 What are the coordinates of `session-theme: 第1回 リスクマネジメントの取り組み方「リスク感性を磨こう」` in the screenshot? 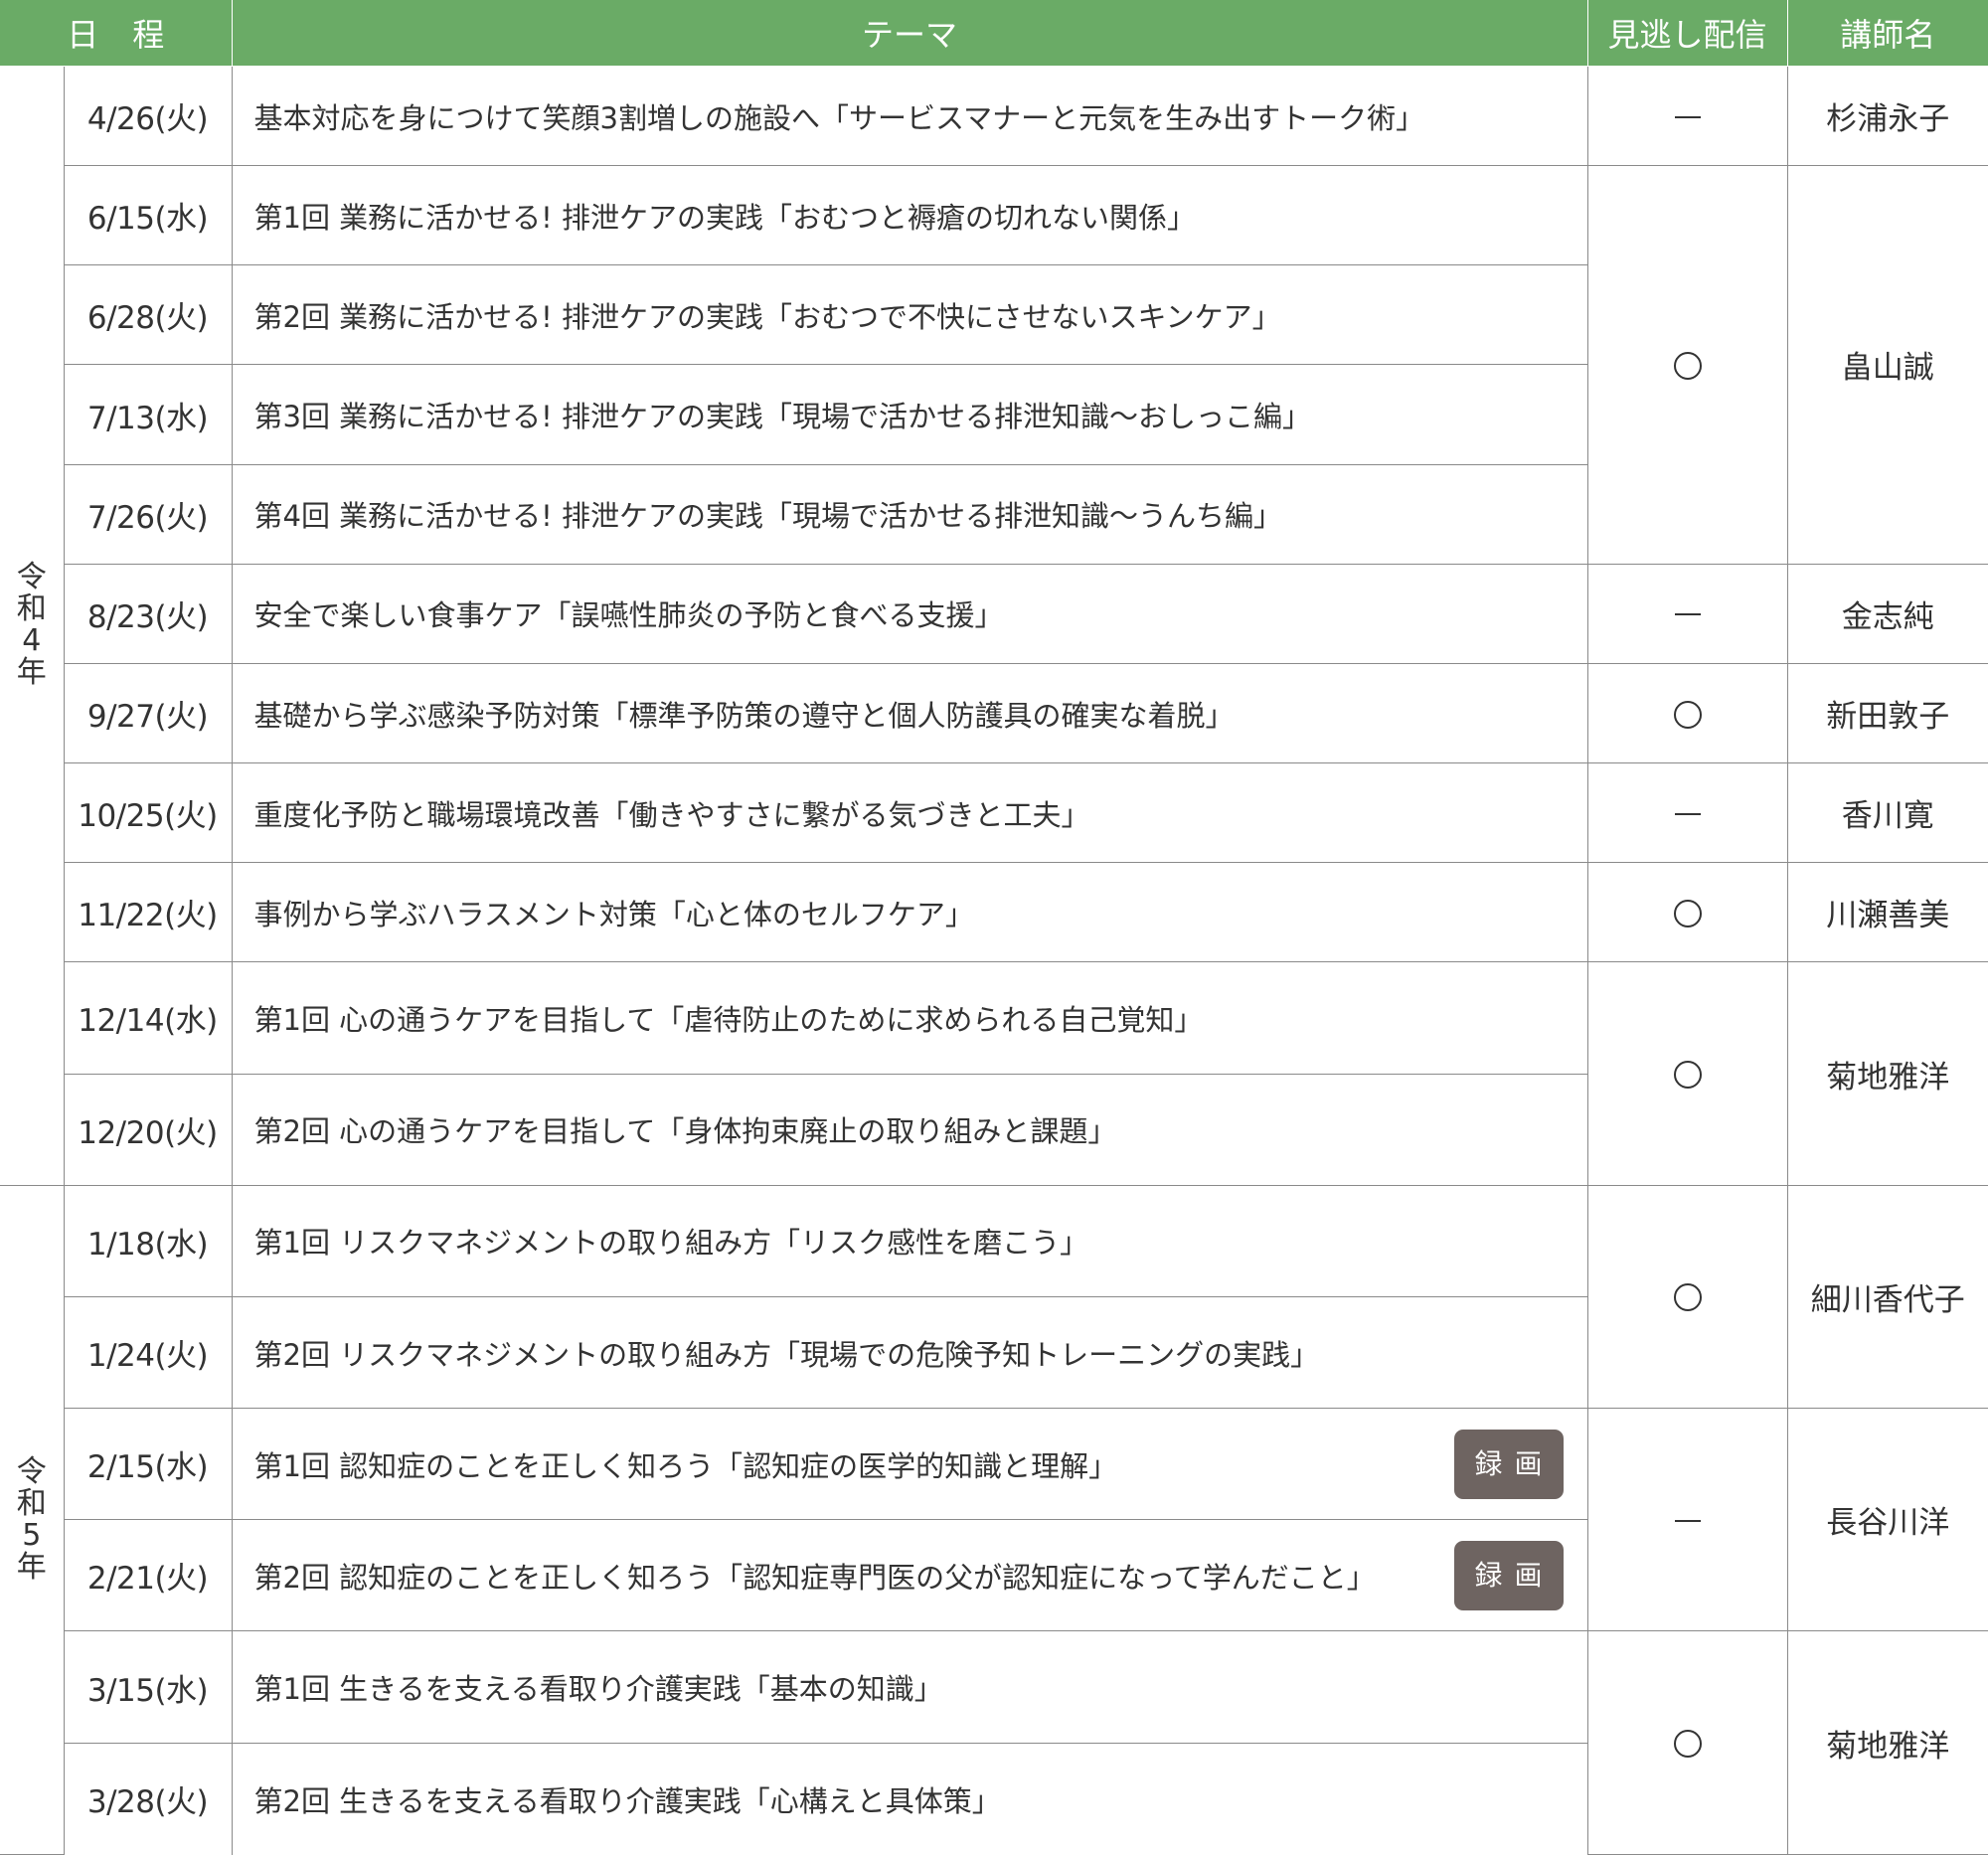 It's located at (909, 1240).